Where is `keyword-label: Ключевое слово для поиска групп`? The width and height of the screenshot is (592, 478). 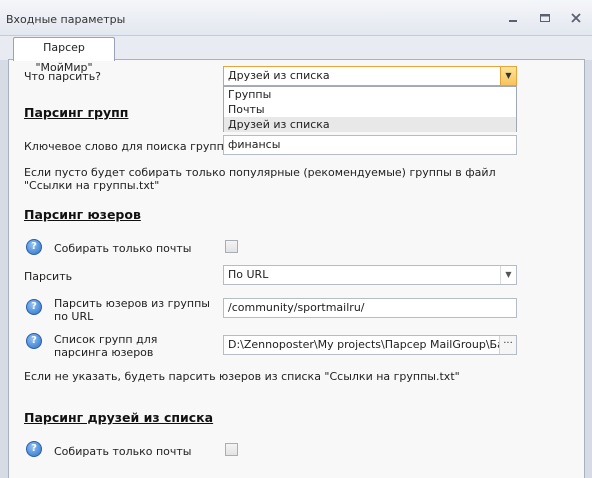
keyword-label: Ключевое слово для поиска групп is located at coordinates (124, 146).